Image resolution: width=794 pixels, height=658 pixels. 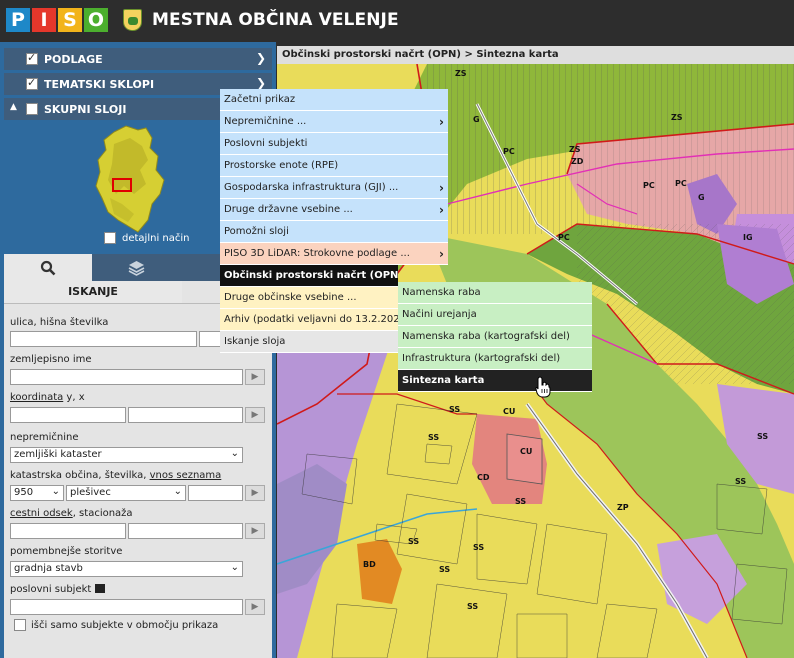 I want to click on submenu-item-namenska-raba: Namenska raba, so click(x=495, y=293).